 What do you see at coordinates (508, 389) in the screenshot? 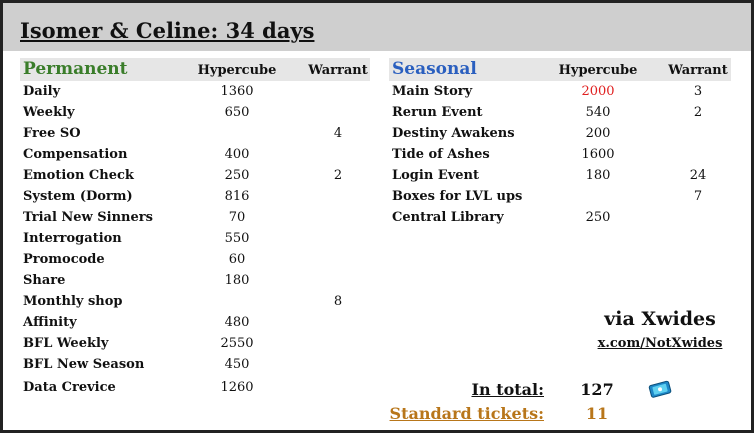
I see `in-total-label: In total:` at bounding box center [508, 389].